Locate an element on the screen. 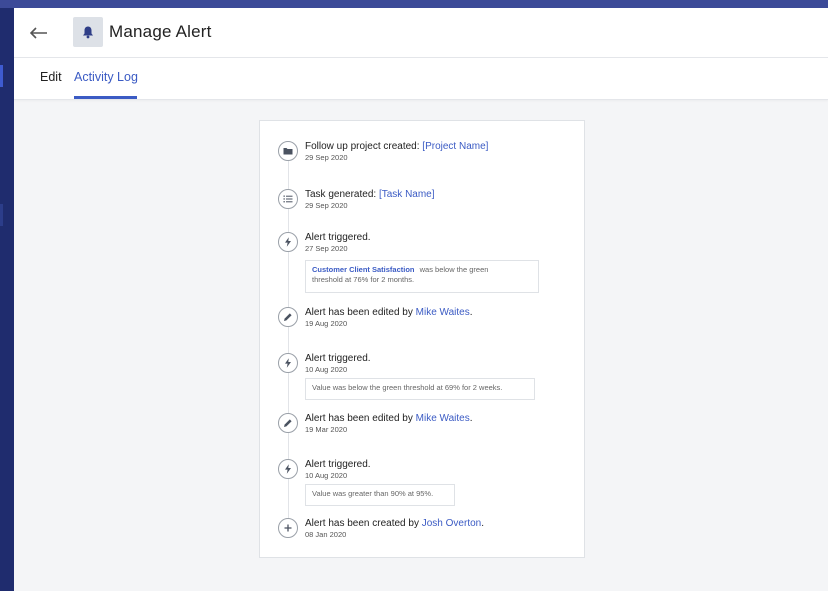 The image size is (828, 591). entry-message: Follow up project created: is located at coordinates (362, 146).